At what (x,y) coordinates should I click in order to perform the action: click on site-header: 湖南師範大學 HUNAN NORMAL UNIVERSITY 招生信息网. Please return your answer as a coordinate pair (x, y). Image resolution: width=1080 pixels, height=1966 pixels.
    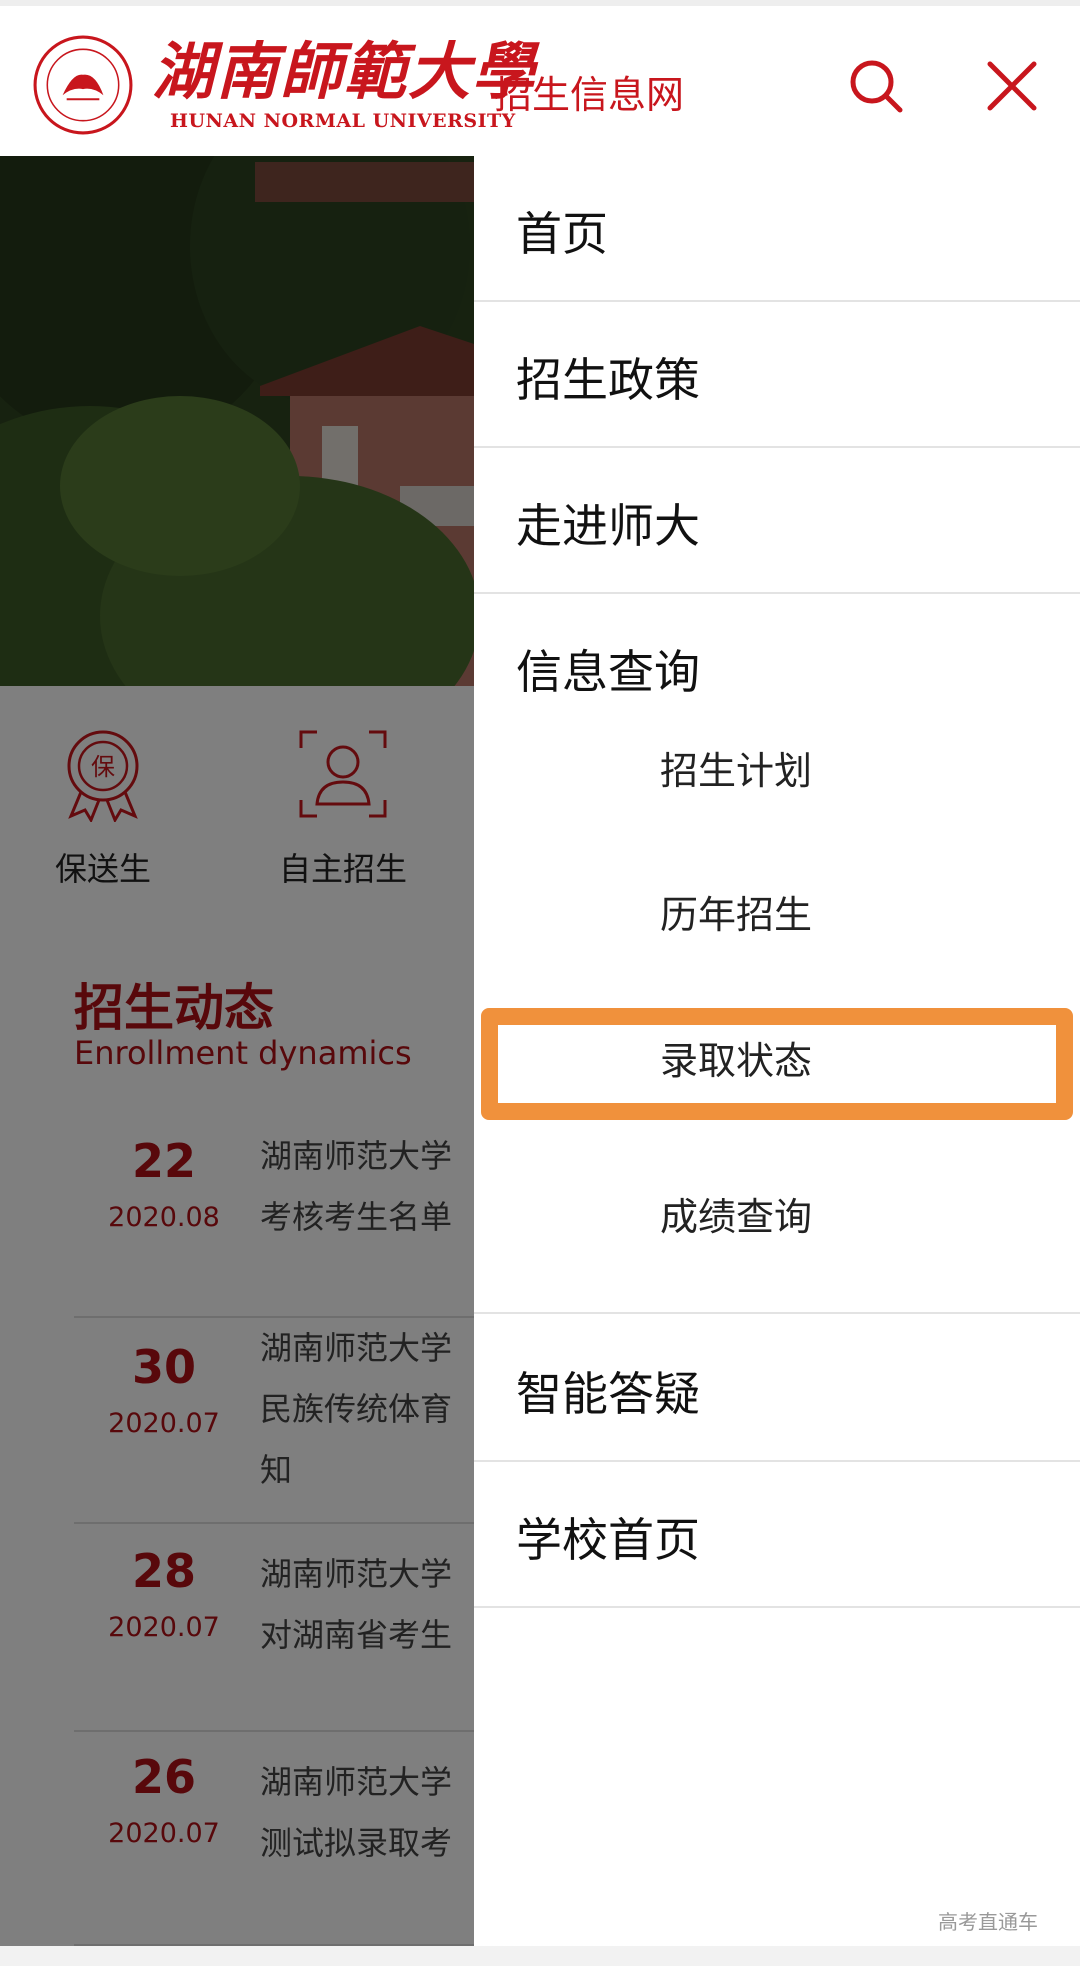
    Looking at the image, I should click on (540, 78).